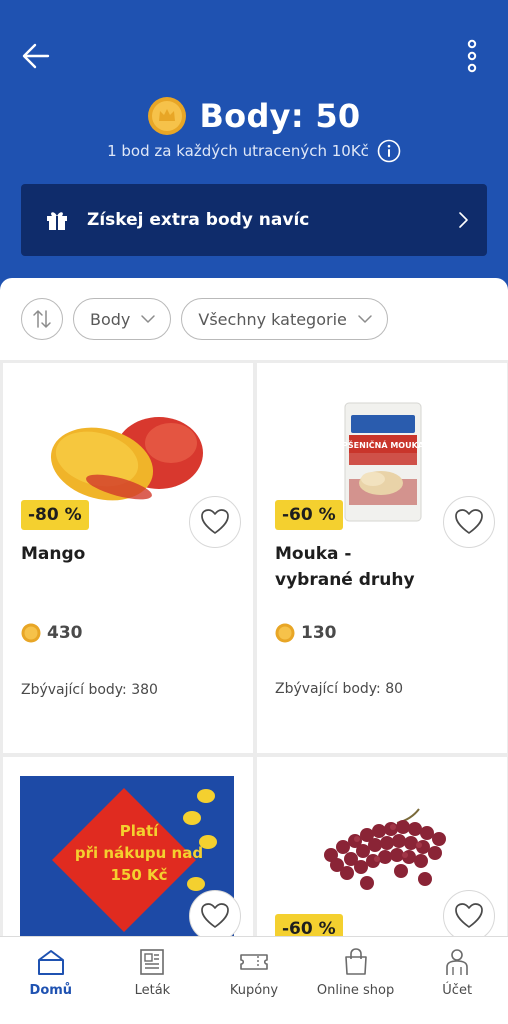 This screenshot has height=1024, width=508. I want to click on user-icon, so click(457, 962).